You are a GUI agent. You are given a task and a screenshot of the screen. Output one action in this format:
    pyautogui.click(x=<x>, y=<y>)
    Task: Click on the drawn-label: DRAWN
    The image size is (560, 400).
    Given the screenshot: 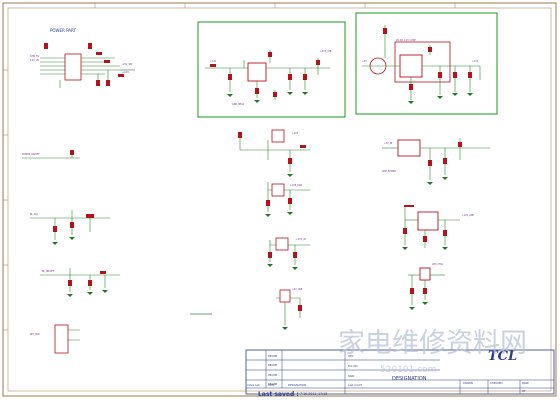 What is the action you would take?
    pyautogui.click(x=468, y=383)
    